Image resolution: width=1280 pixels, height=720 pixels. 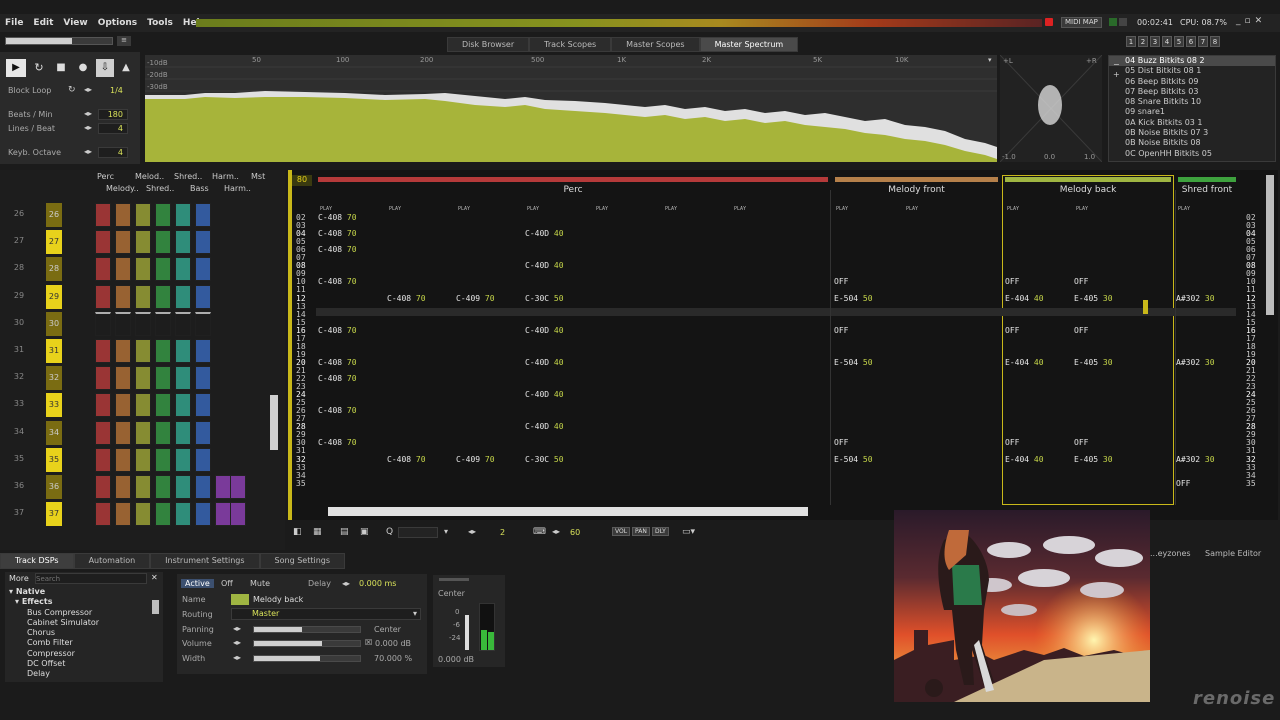 What do you see at coordinates (112, 561) in the screenshot?
I see `tab-automation: Automation` at bounding box center [112, 561].